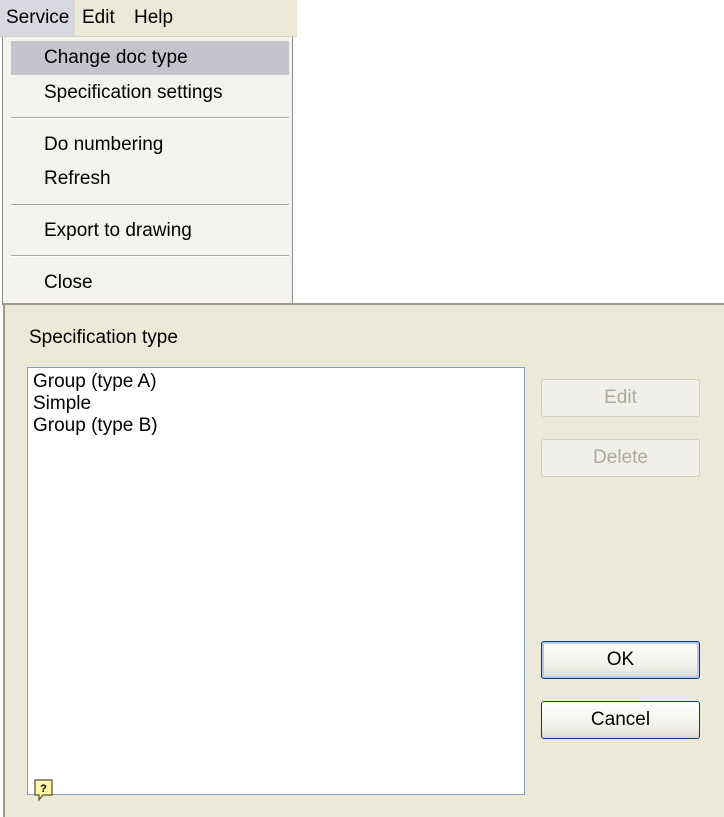  I want to click on menu-bar: Service Edit Help, so click(148, 18).